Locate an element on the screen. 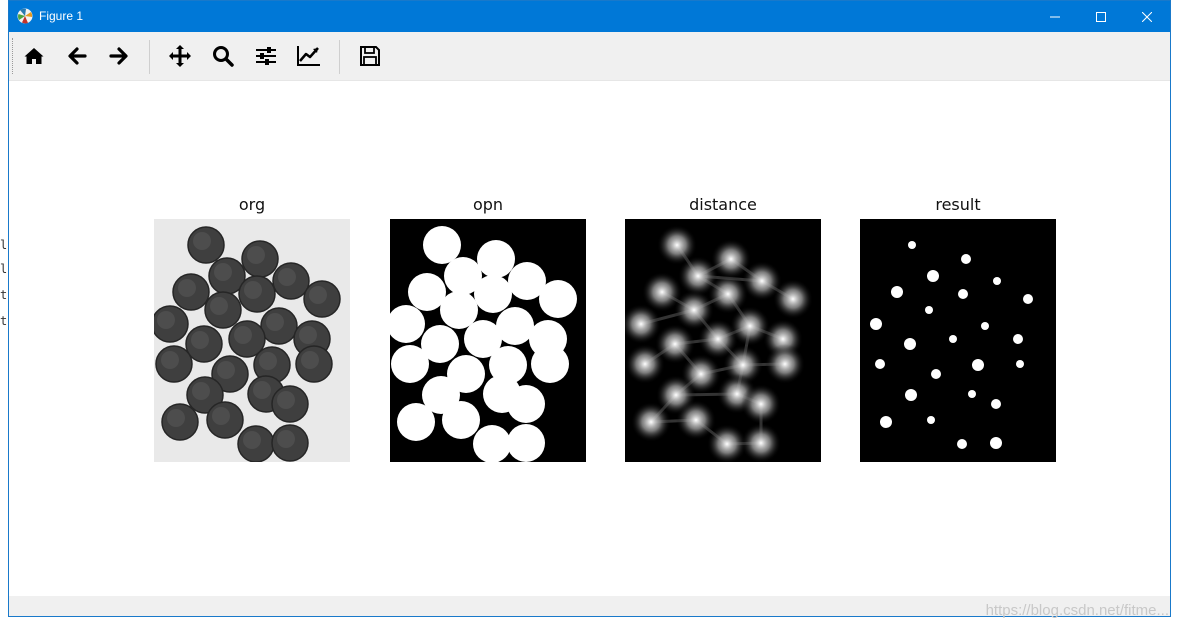  close-button is located at coordinates (1147, 16).